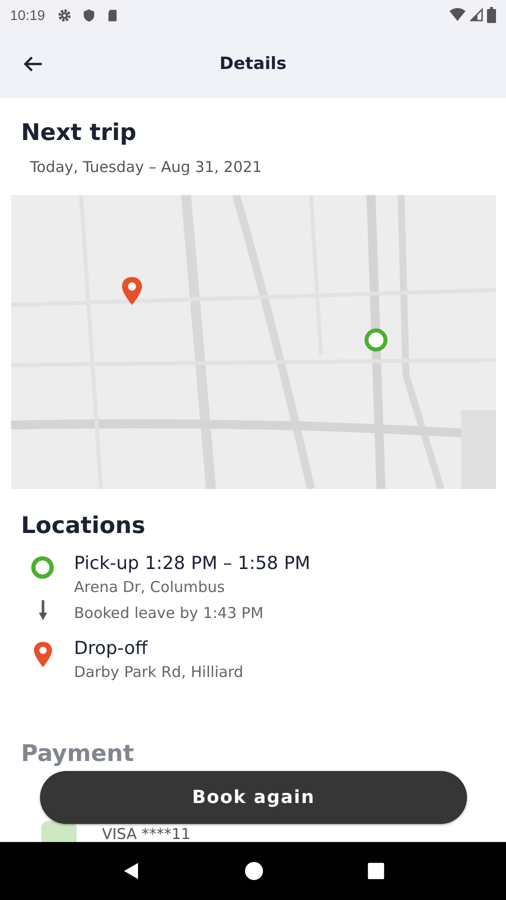 The width and height of the screenshot is (506, 900). What do you see at coordinates (375, 871) in the screenshot?
I see `recents-icon` at bounding box center [375, 871].